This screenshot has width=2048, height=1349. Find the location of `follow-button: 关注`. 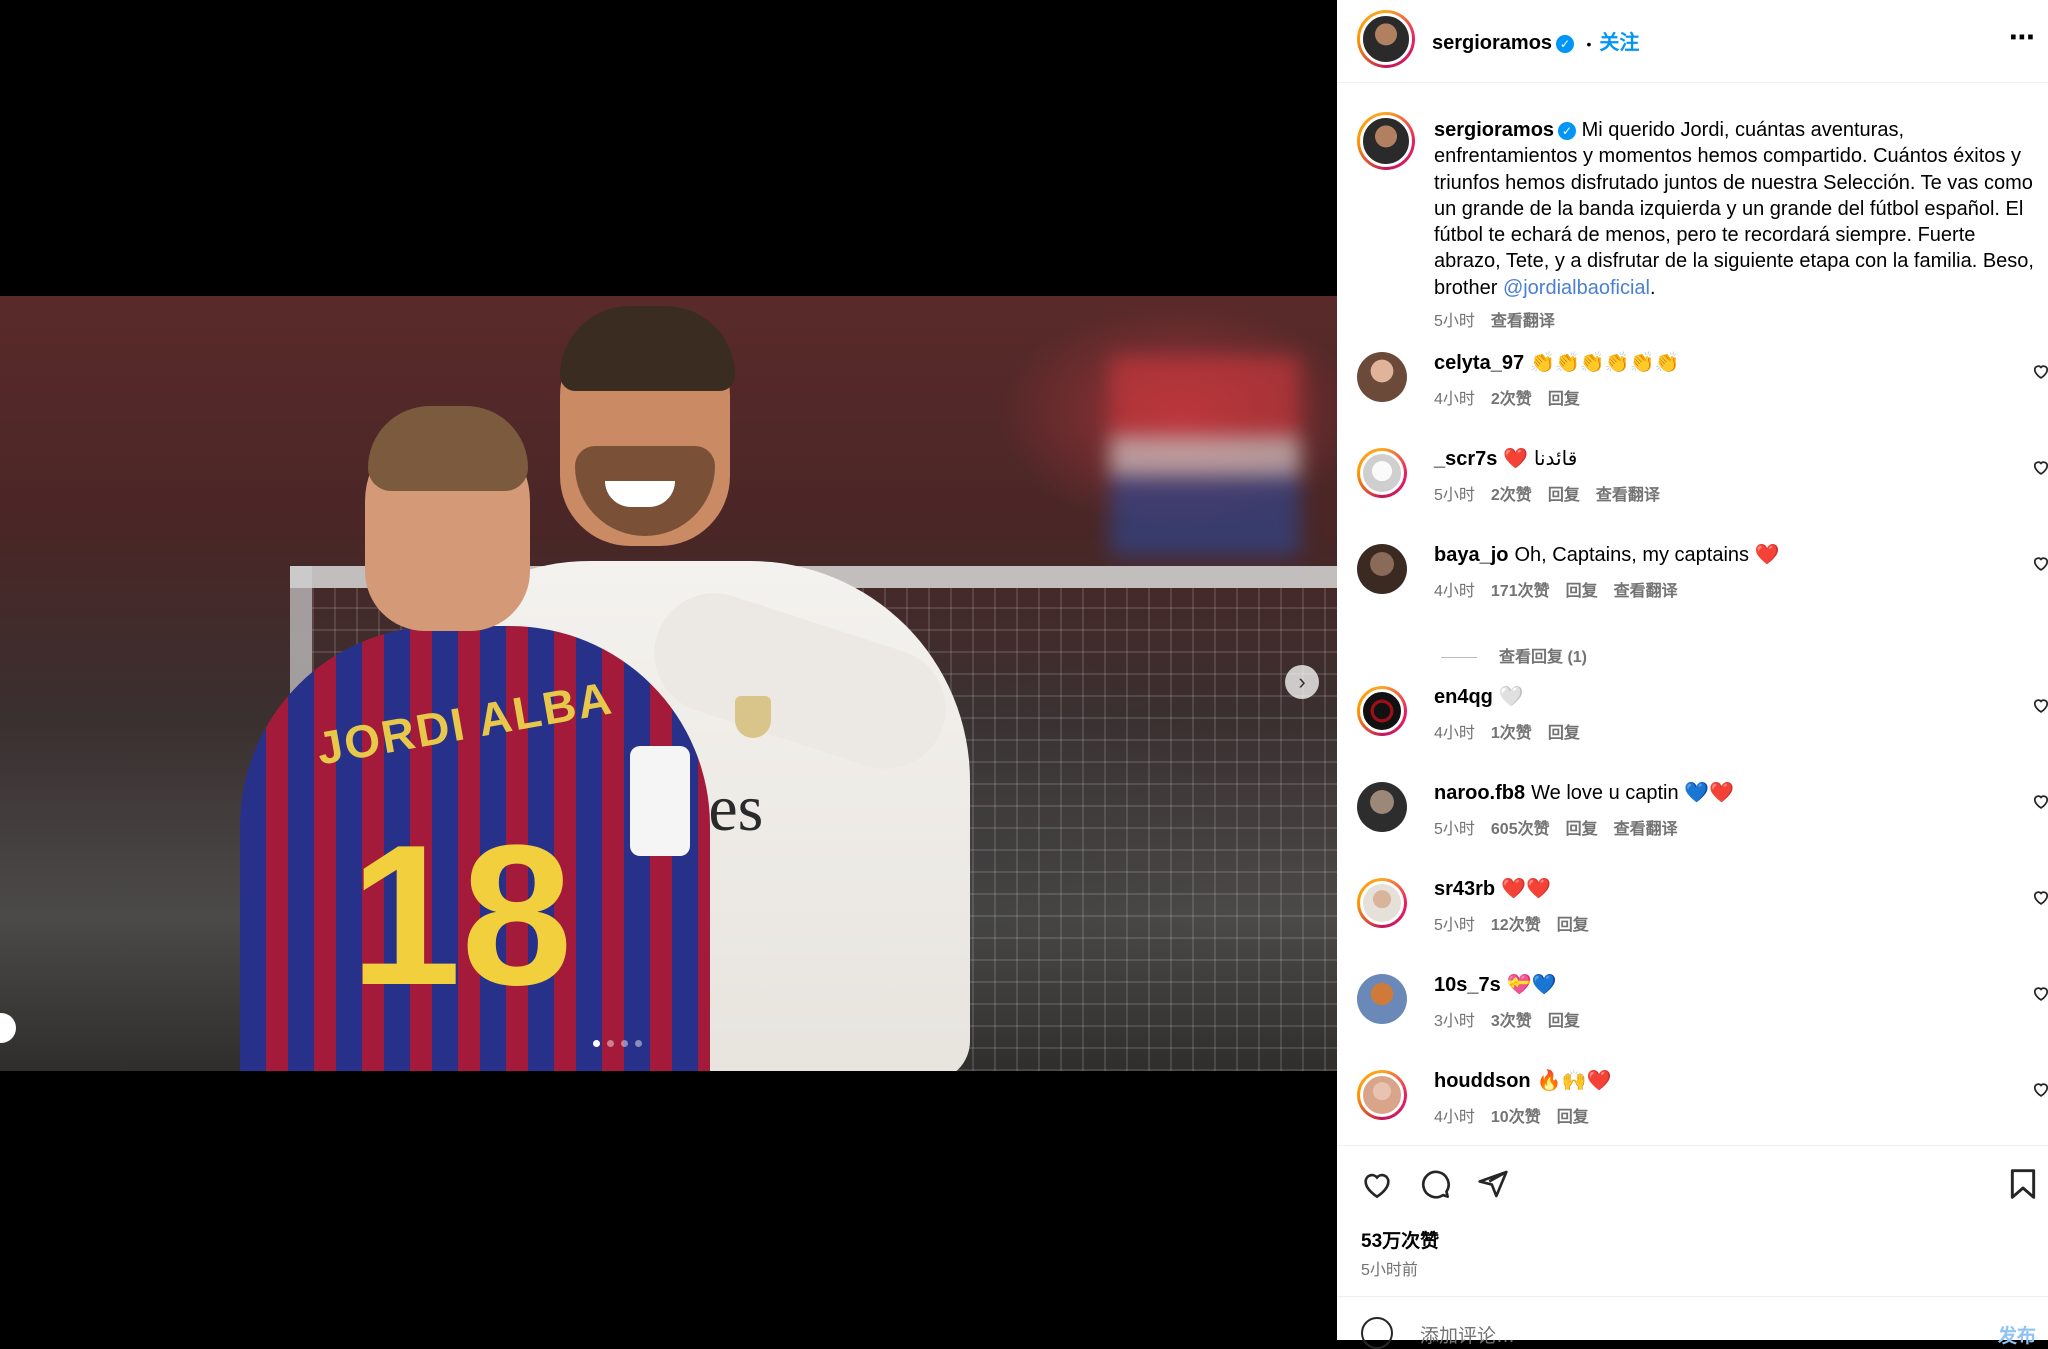

follow-button: 关注 is located at coordinates (1619, 43).